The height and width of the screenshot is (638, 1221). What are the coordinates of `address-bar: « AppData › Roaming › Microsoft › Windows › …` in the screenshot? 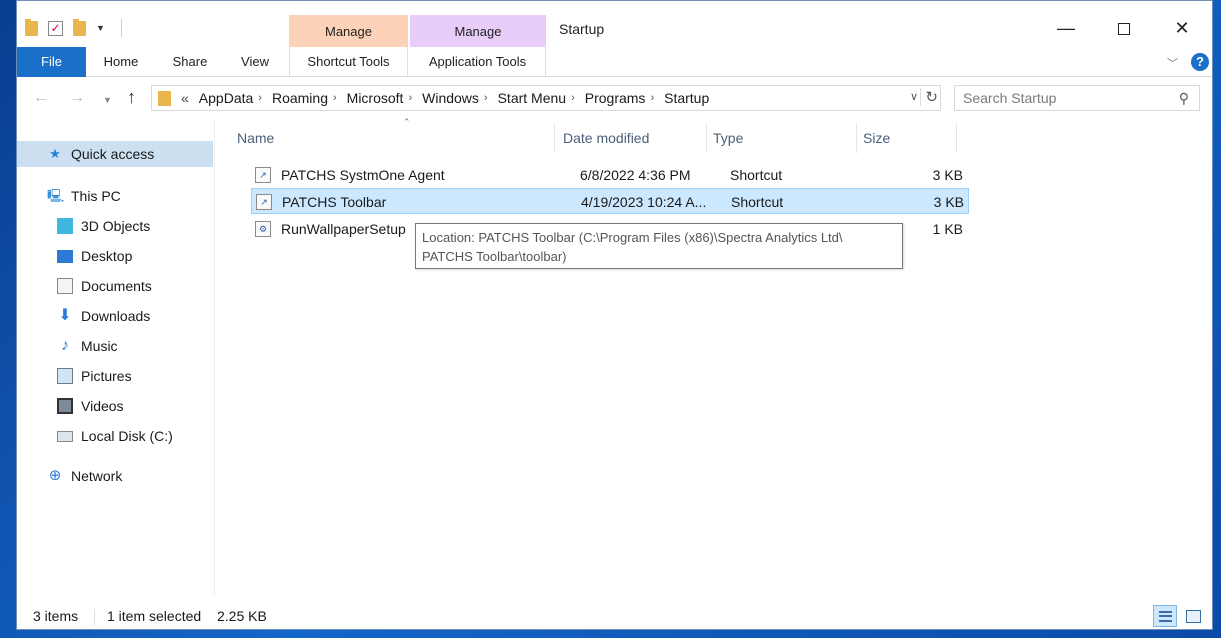 It's located at (546, 98).